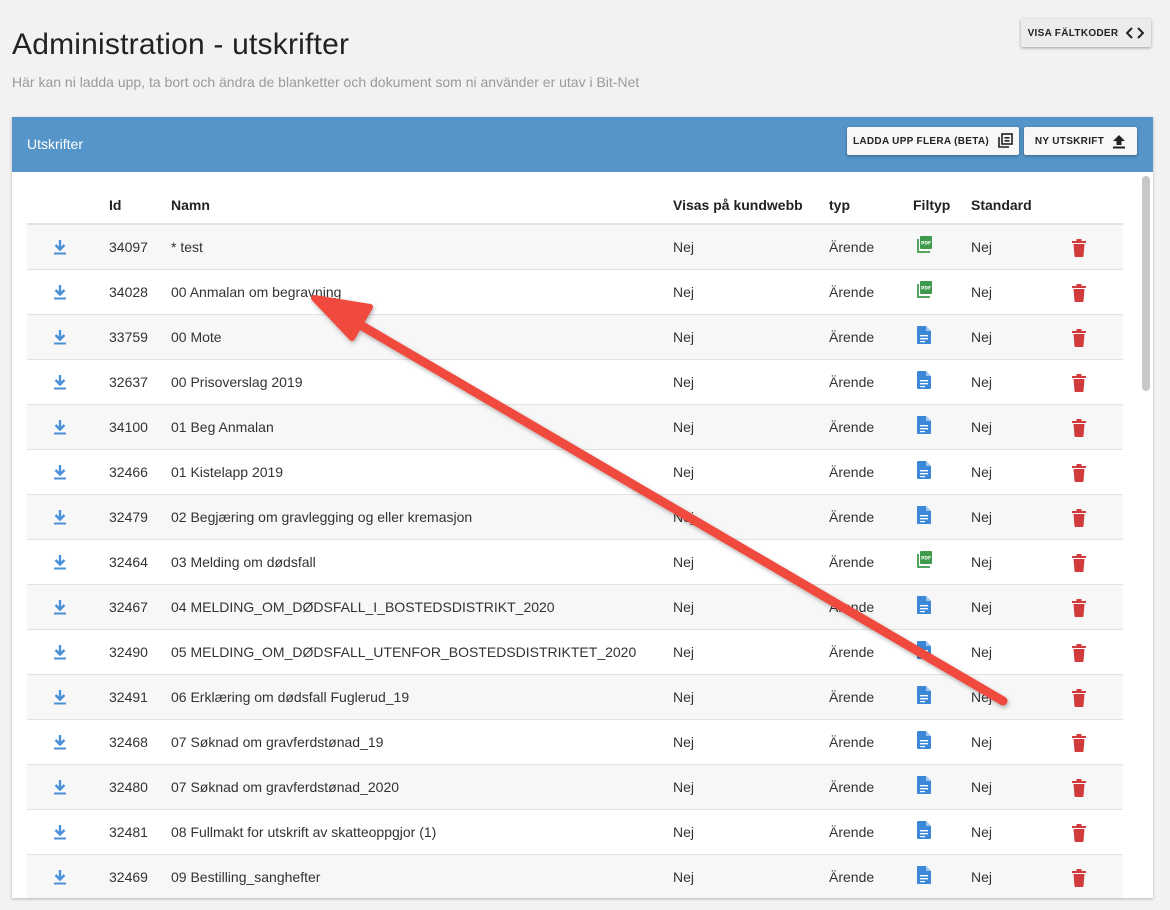  What do you see at coordinates (1146, 535) in the screenshot?
I see `vertical-scrollbar` at bounding box center [1146, 535].